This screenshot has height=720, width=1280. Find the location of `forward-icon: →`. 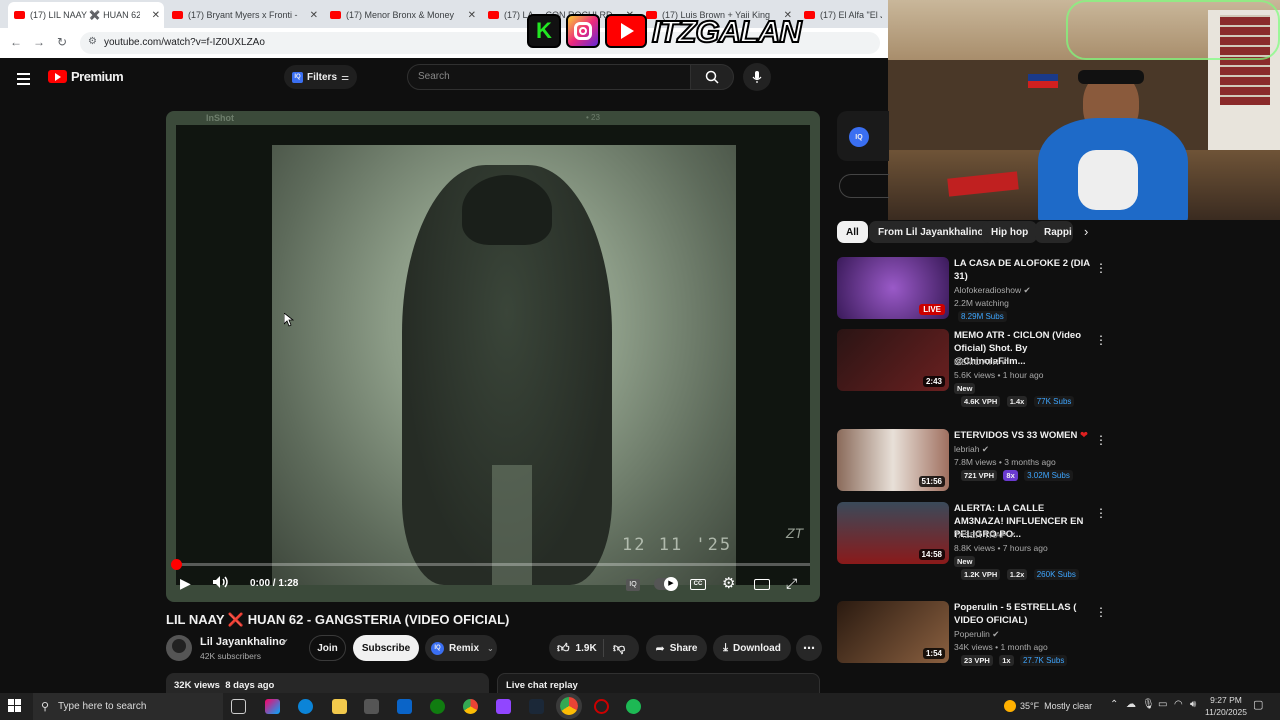

forward-icon: → is located at coordinates (39, 42).